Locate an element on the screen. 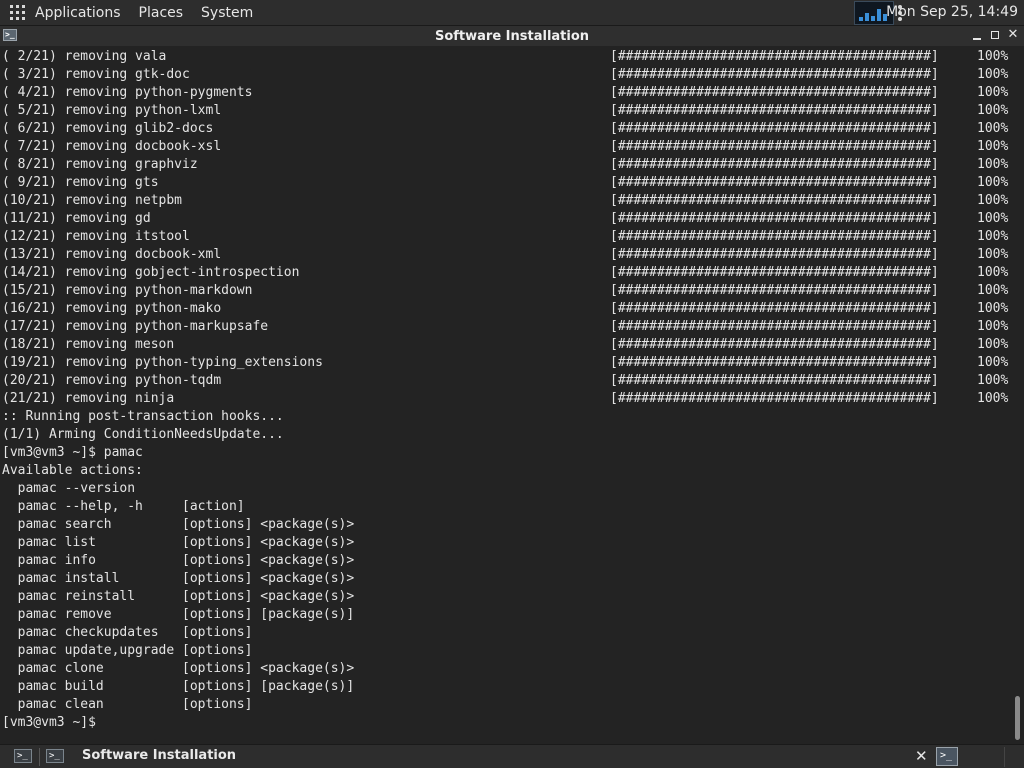 The height and width of the screenshot is (768, 1024). taskbar-end-divider is located at coordinates (1004, 757).